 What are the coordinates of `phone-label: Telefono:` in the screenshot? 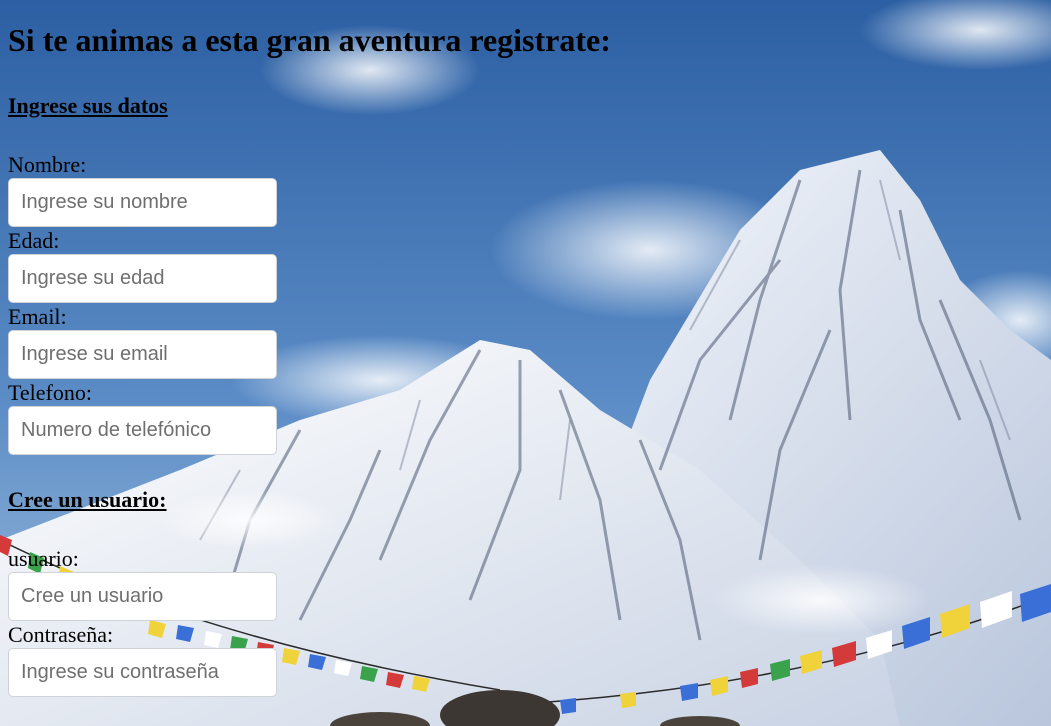 It's located at (50, 392).